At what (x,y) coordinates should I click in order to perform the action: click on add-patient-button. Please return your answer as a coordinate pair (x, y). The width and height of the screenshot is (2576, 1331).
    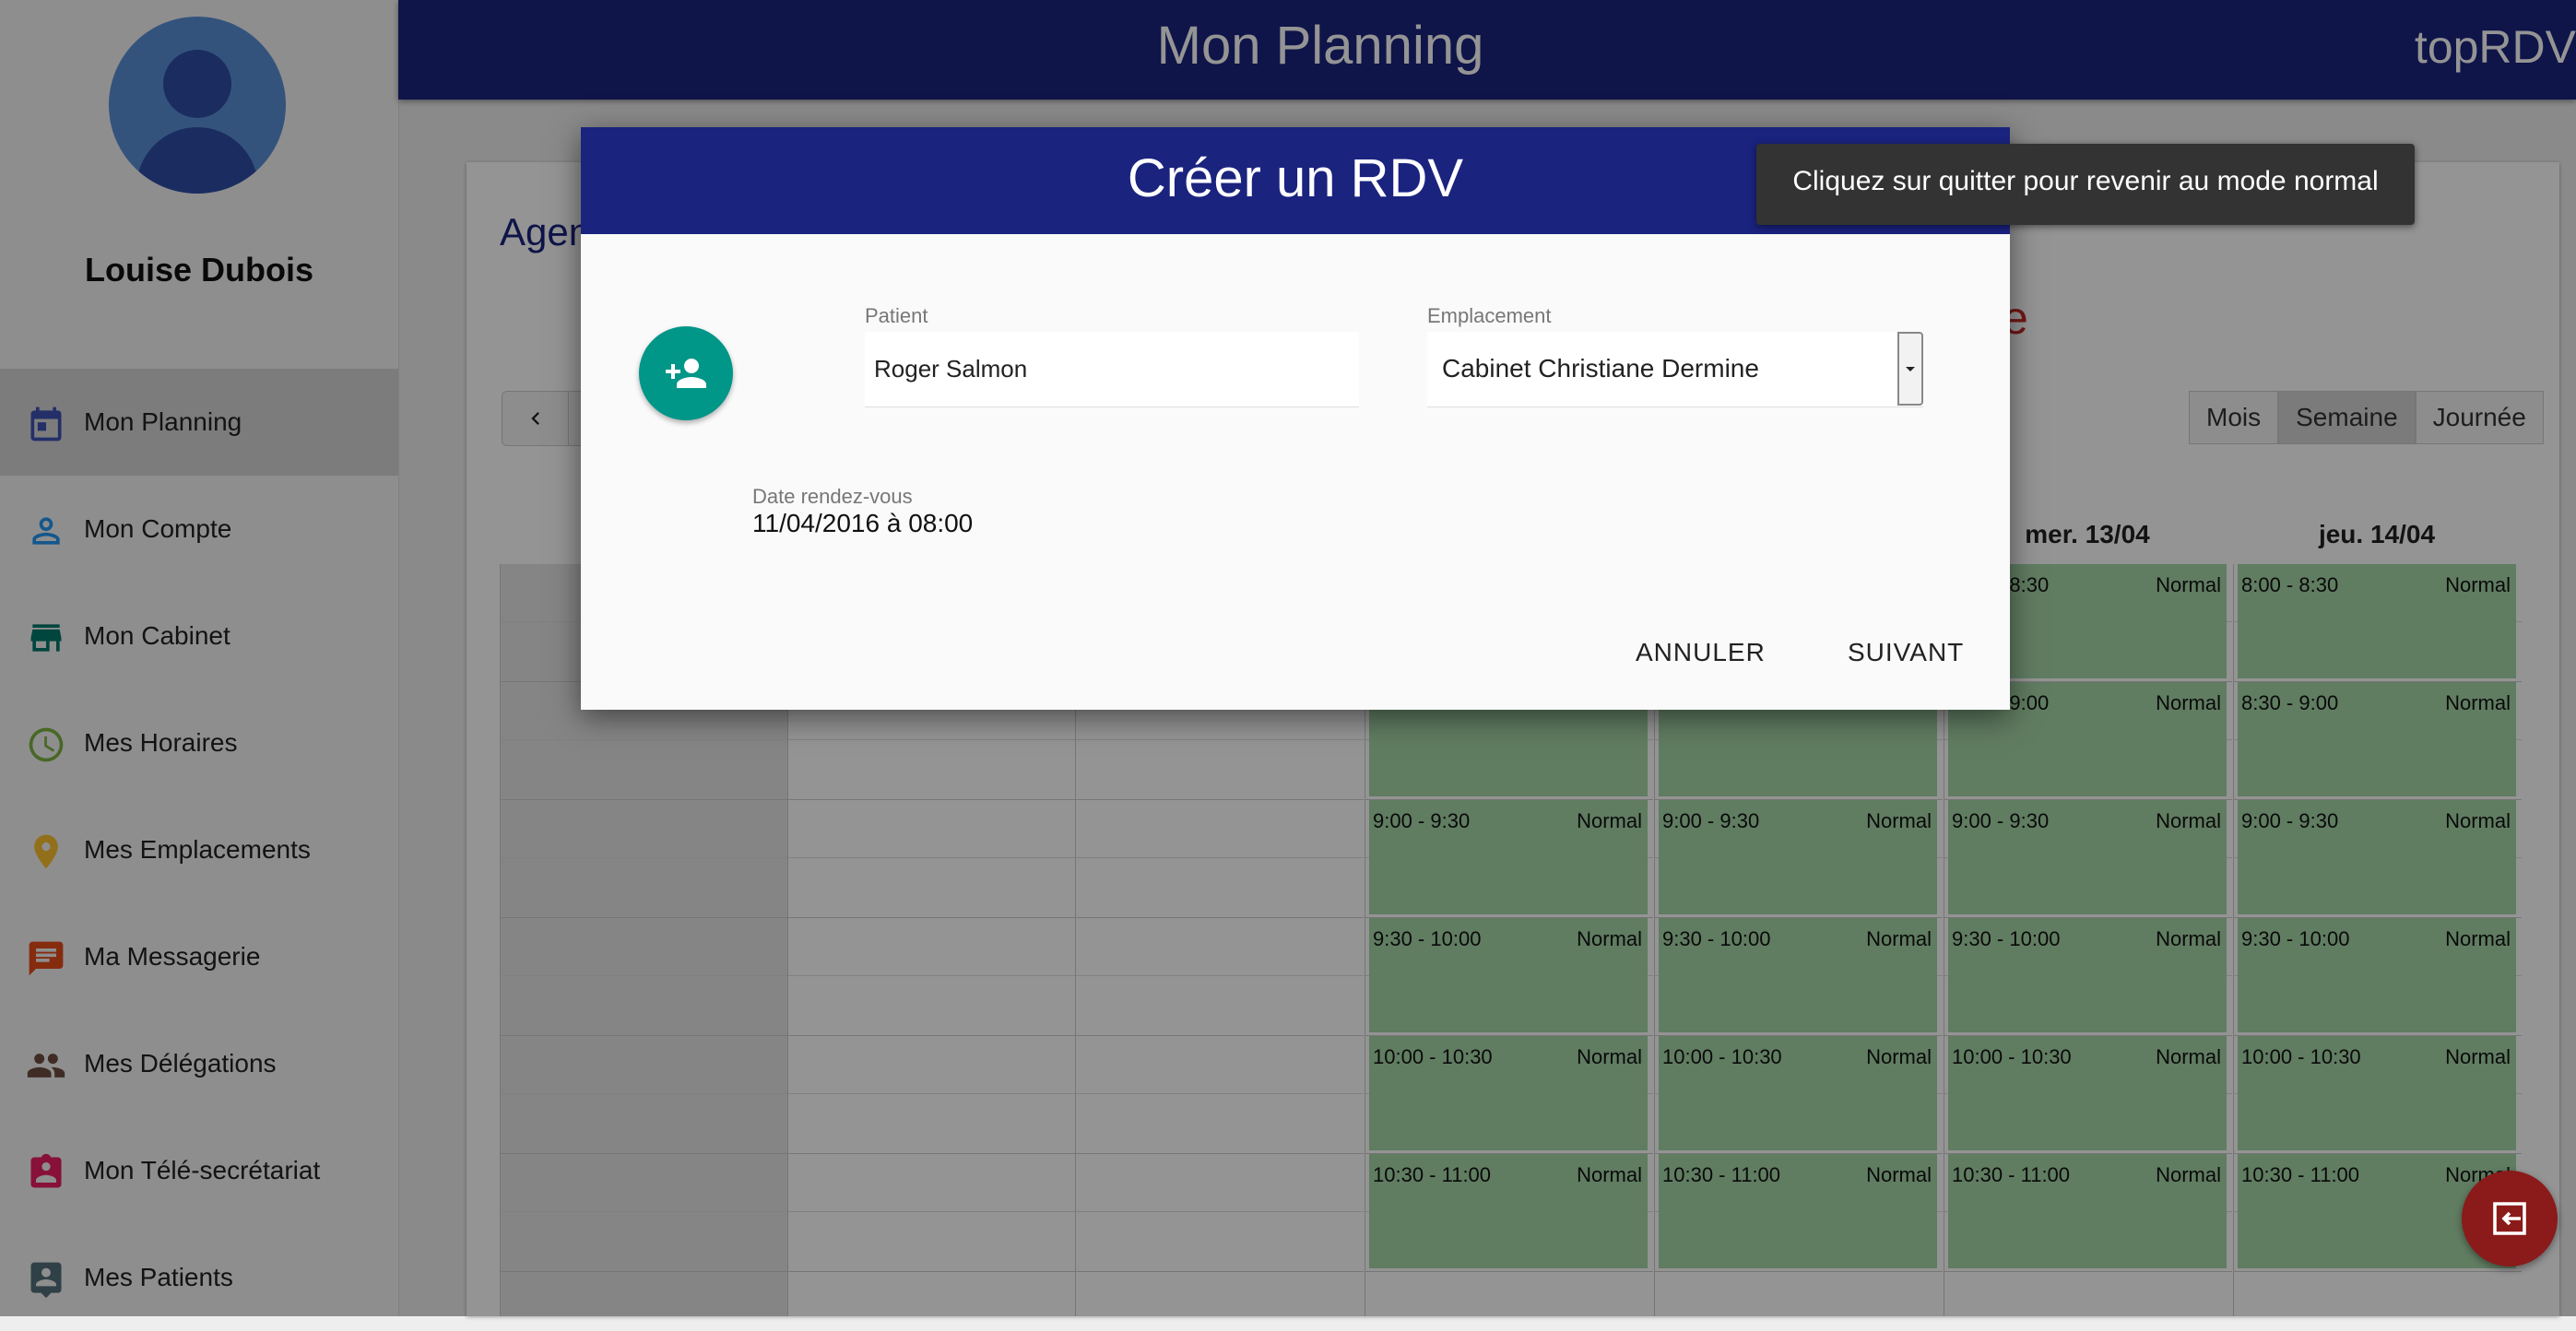
    Looking at the image, I should click on (686, 373).